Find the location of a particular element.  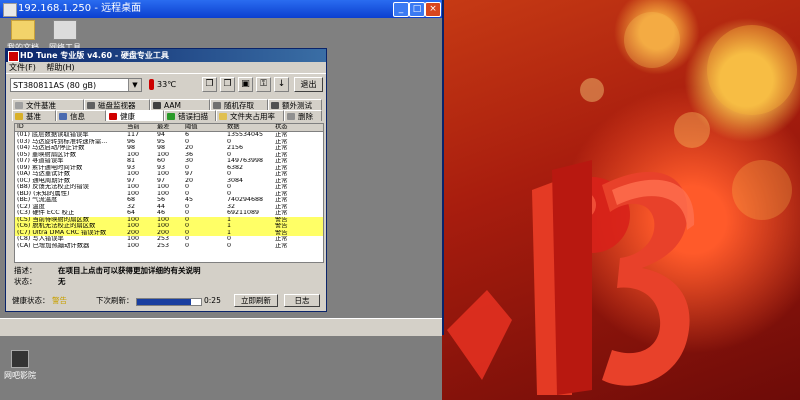

tab-label: 磁盘监视器 is located at coordinates (117, 105).